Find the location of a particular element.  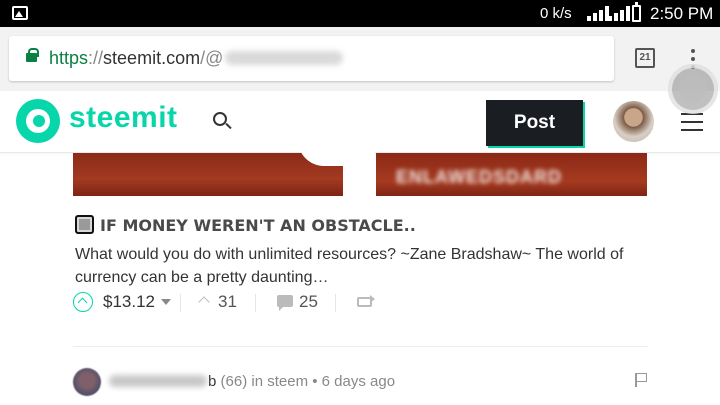

flag-icon is located at coordinates (641, 380).